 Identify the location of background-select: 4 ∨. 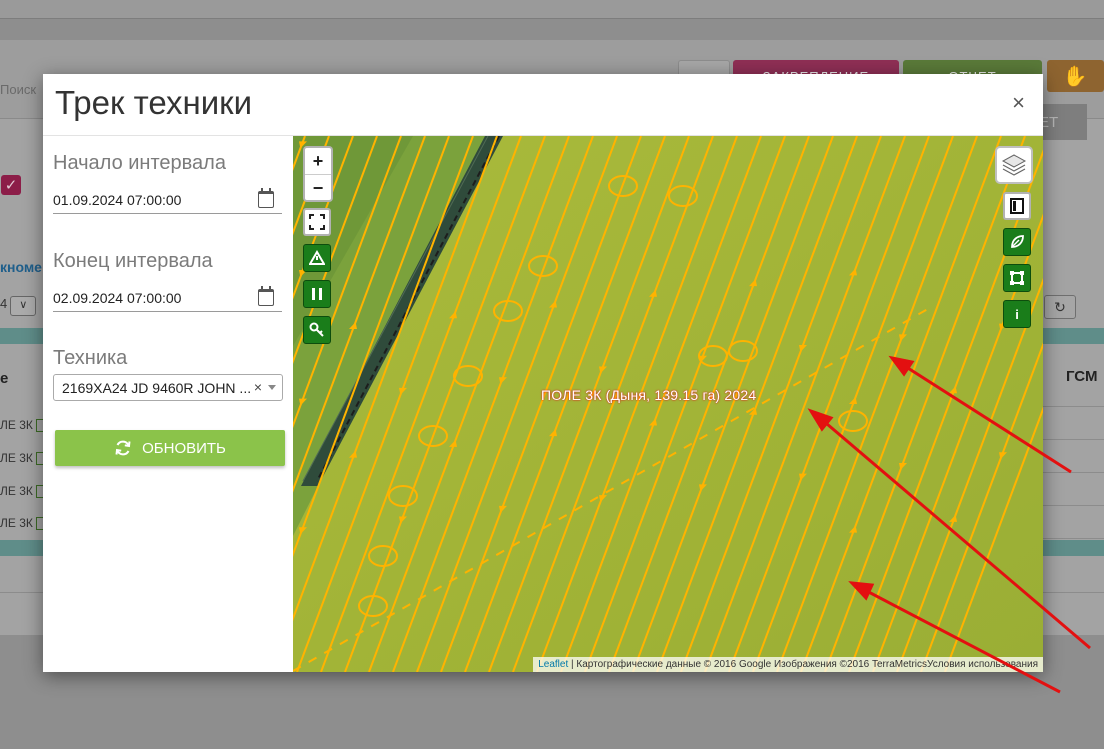
(18, 306).